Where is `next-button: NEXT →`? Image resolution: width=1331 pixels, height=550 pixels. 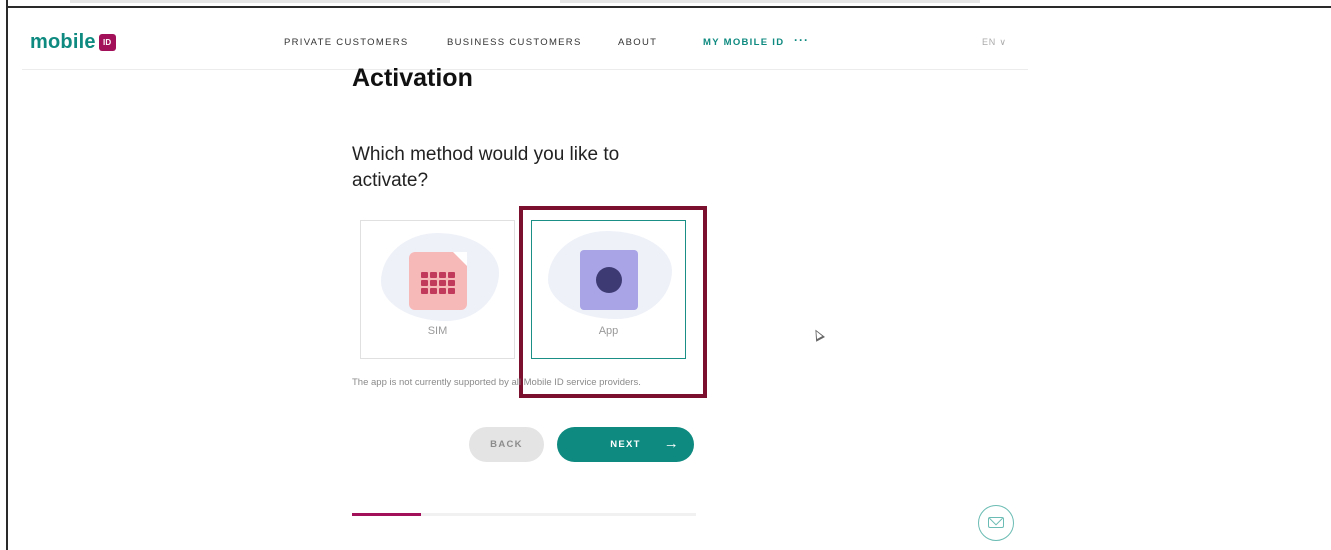
next-button: NEXT → is located at coordinates (625, 444).